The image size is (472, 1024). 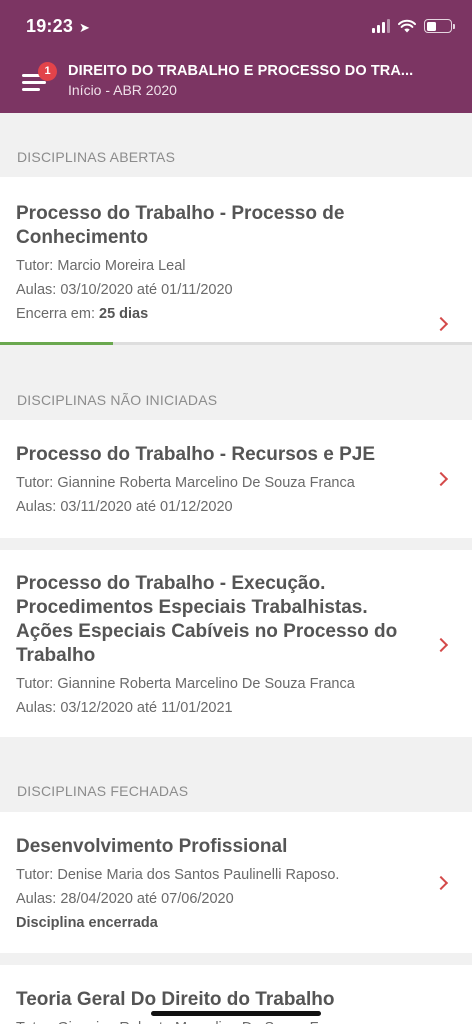 I want to click on section-label-closed: DISCIPLINAS FECHADAS, so click(x=103, y=791).